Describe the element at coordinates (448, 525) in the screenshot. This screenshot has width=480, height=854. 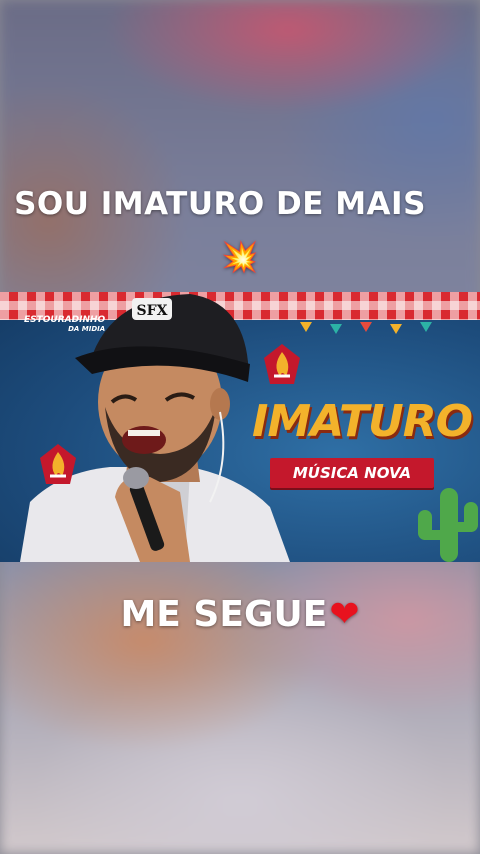
I see `cactus-icon` at that location.